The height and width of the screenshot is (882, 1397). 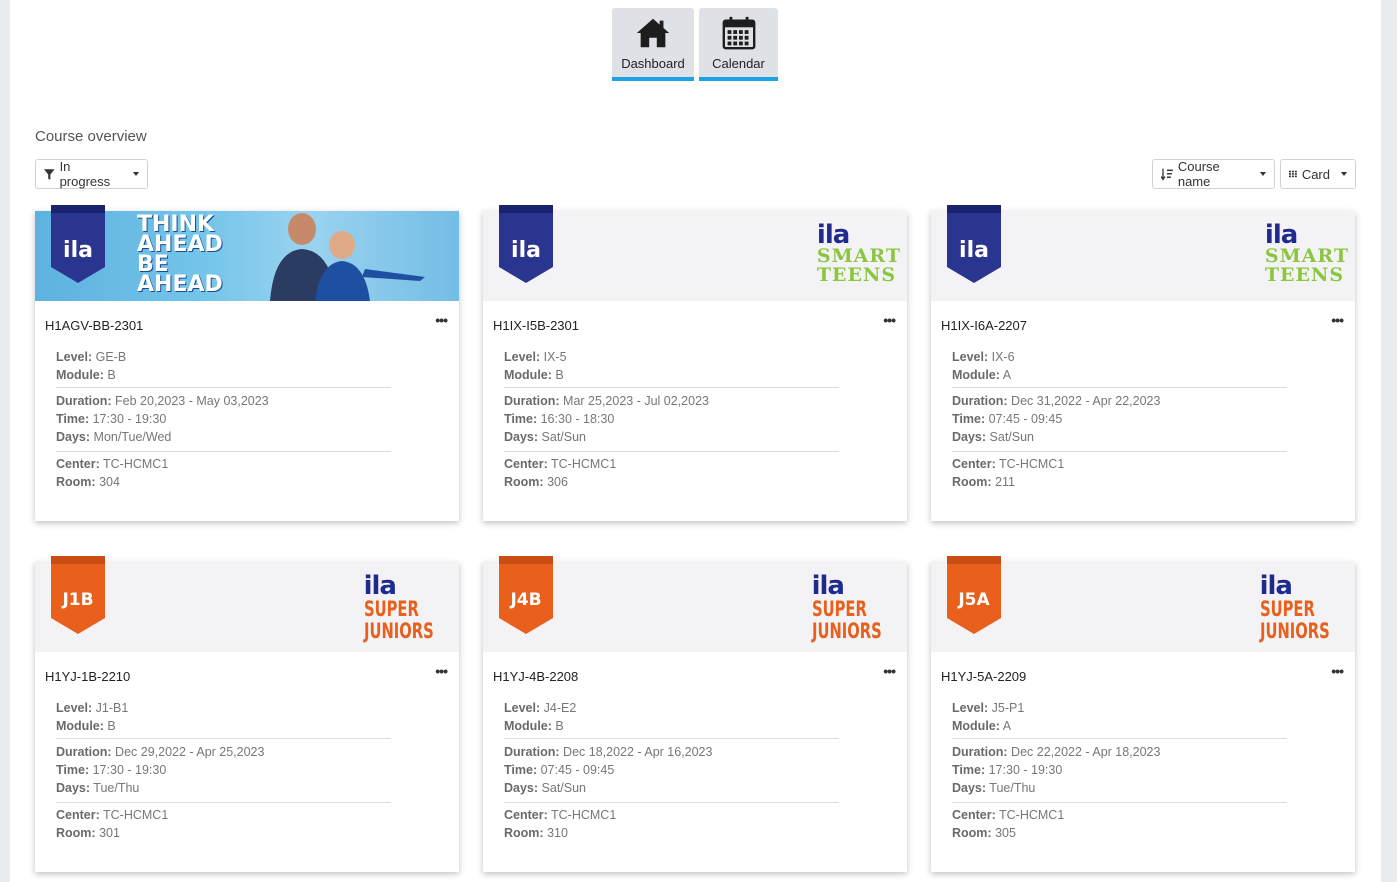 I want to click on sort-label: Course name, so click(x=1198, y=174).